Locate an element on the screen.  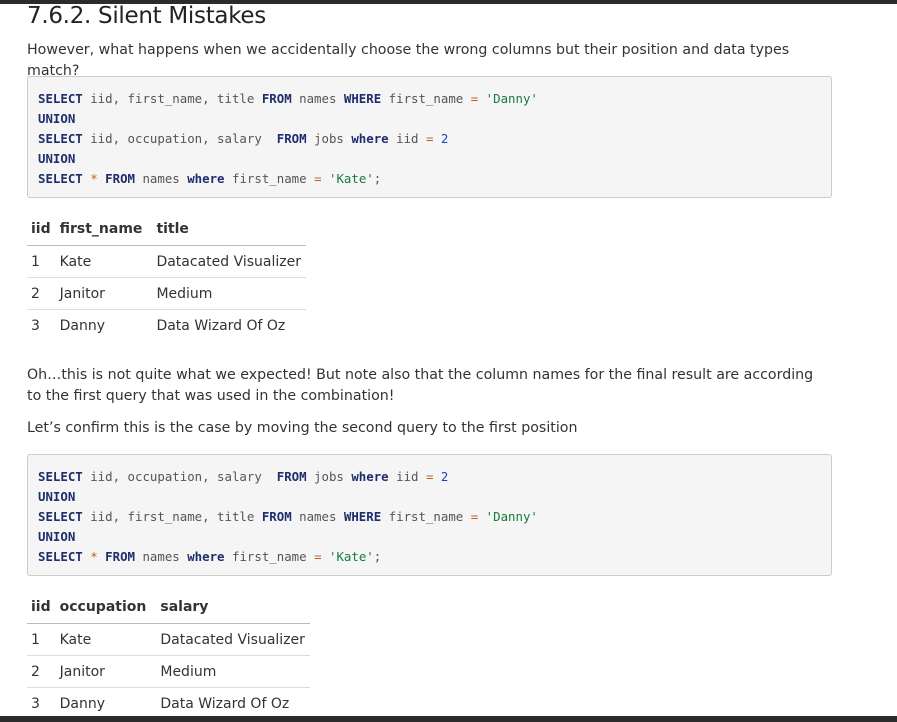
section-title: 7.6.2. Silent Mistakes is located at coordinates (146, 16).